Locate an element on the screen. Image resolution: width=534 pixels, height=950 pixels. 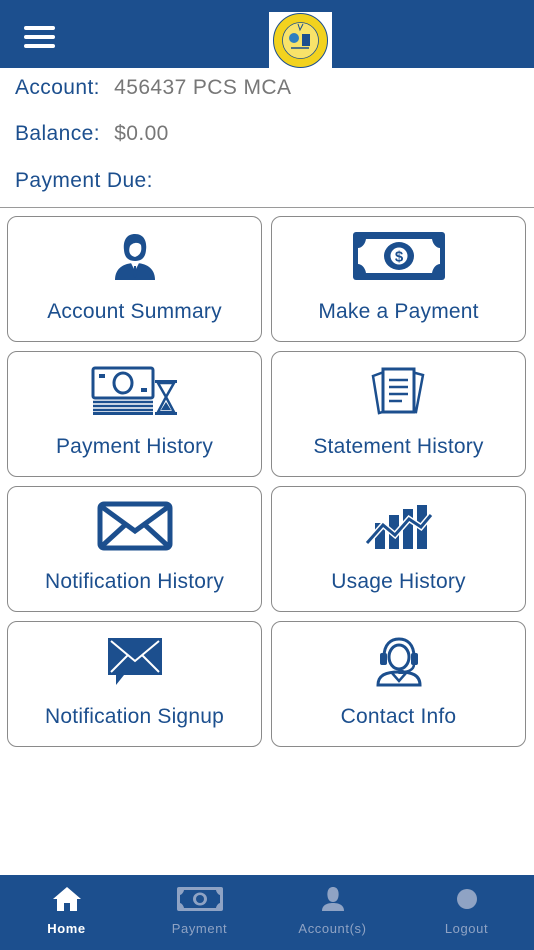
trend-chart-icon is located at coordinates (398, 526).